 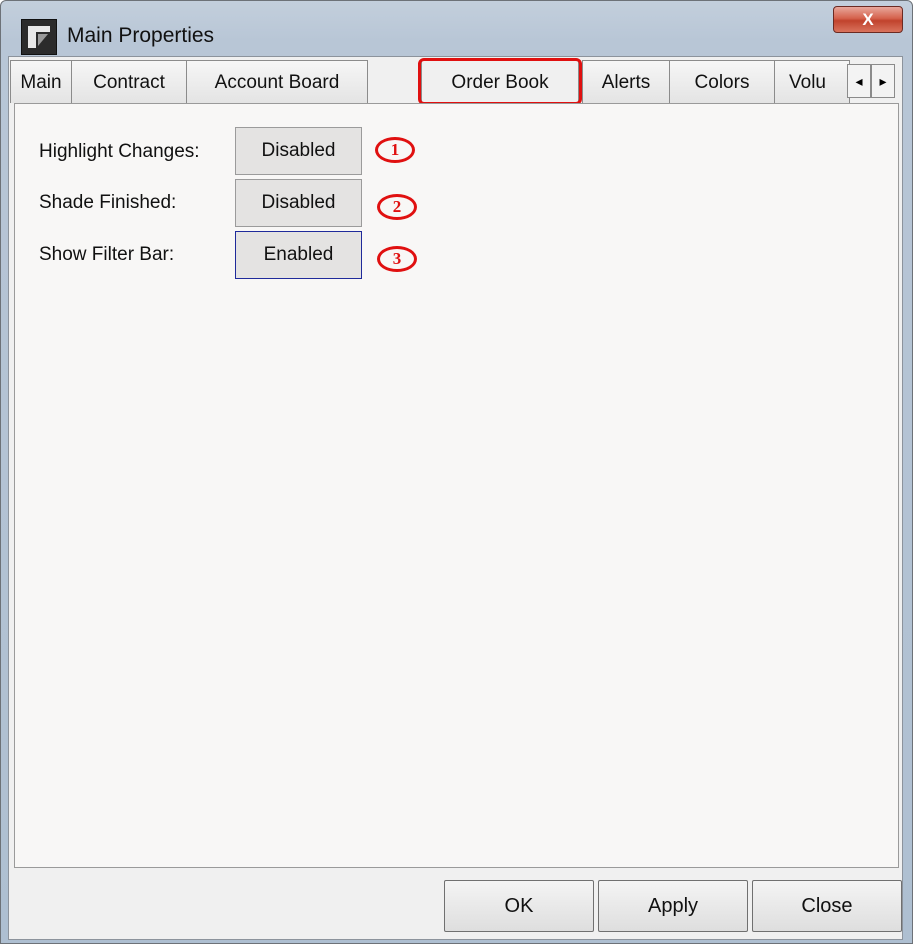 I want to click on tab-volume: Volu, so click(x=812, y=81).